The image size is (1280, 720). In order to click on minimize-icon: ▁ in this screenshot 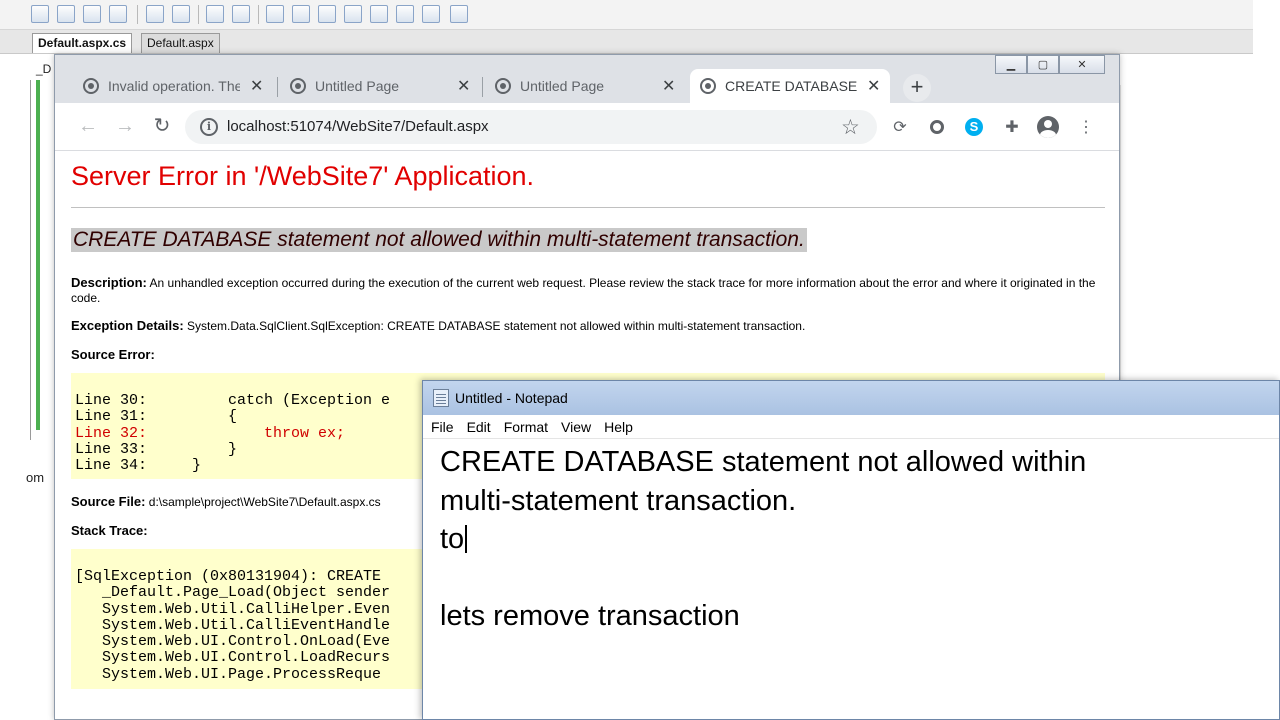, I will do `click(1011, 64)`.